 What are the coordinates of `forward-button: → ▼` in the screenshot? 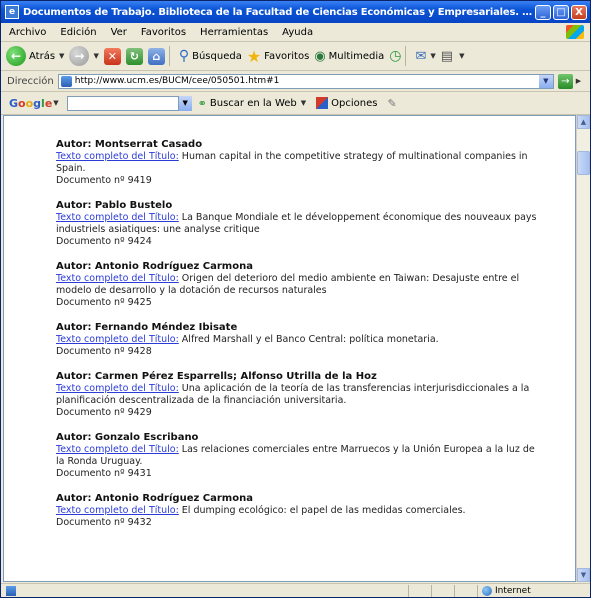 It's located at (84, 56).